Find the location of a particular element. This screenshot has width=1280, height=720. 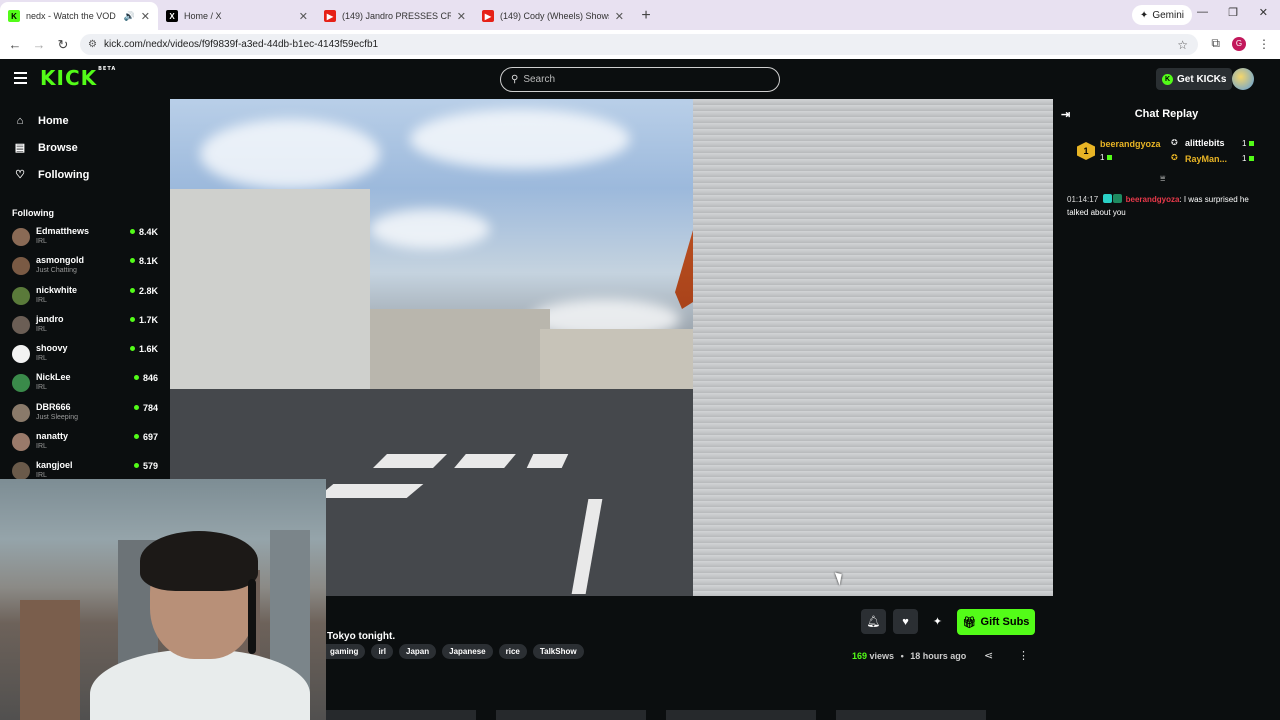

tag-chip: TalkShow is located at coordinates (558, 651).